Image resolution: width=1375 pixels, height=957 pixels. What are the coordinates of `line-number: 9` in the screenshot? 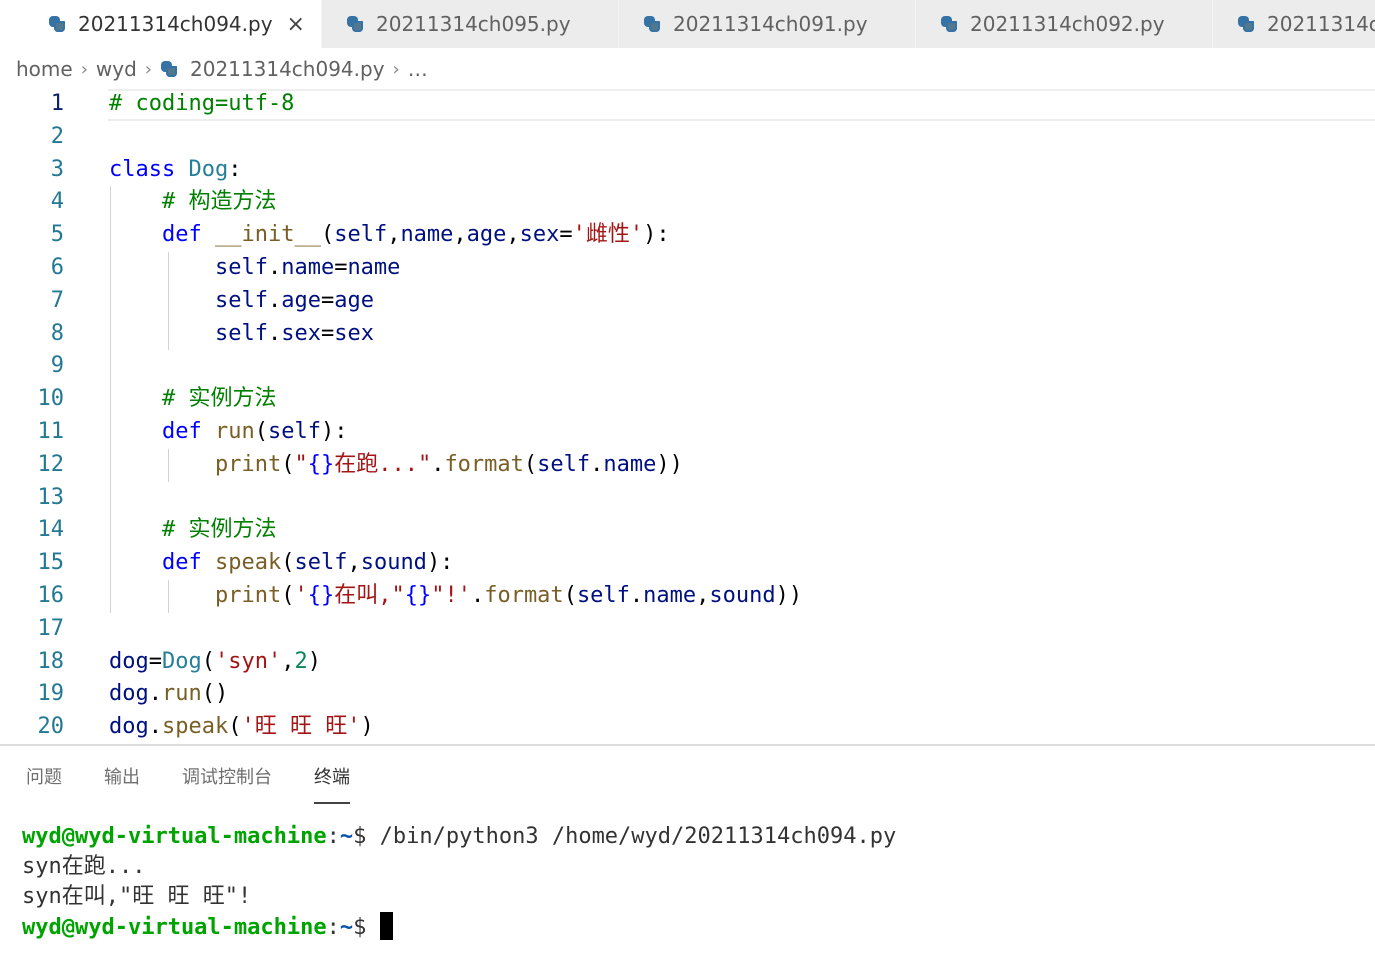 It's located at (57, 366).